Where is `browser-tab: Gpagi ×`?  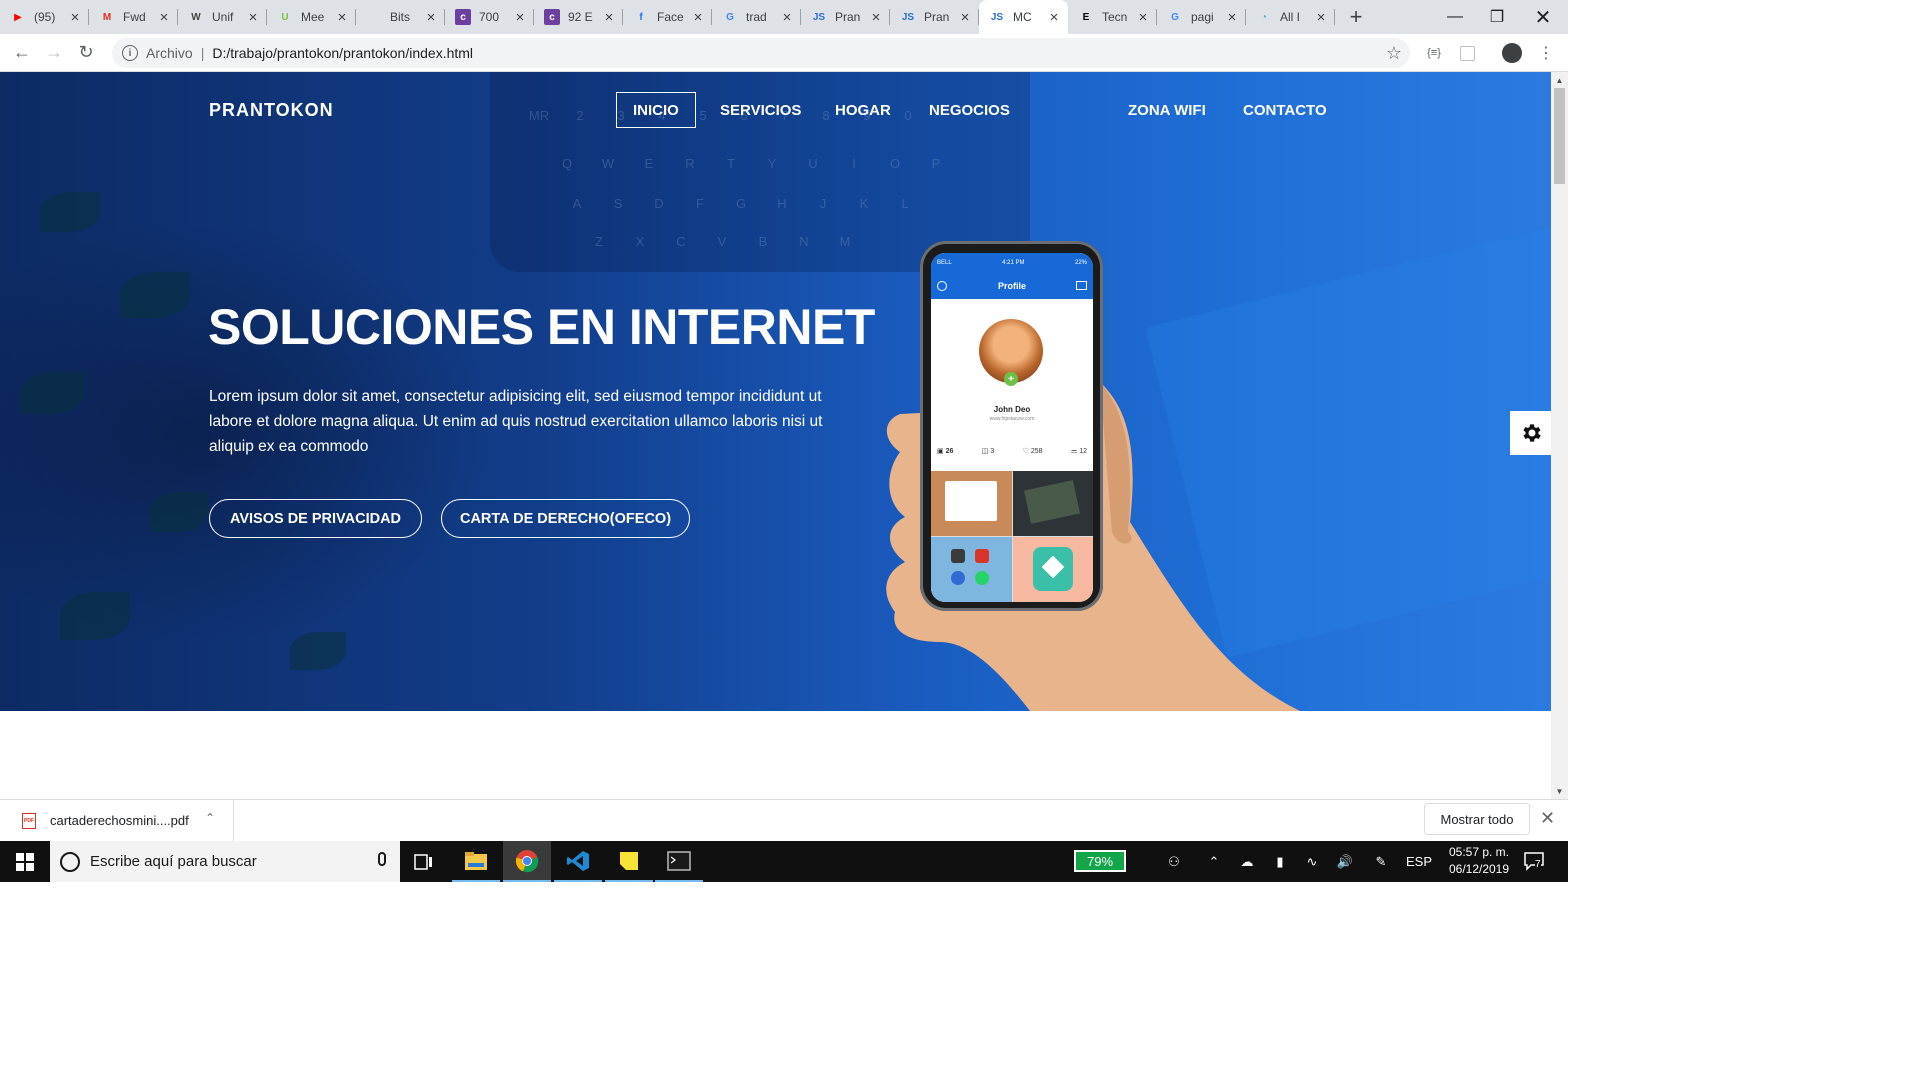 browser-tab: Gpagi × is located at coordinates (1201, 17).